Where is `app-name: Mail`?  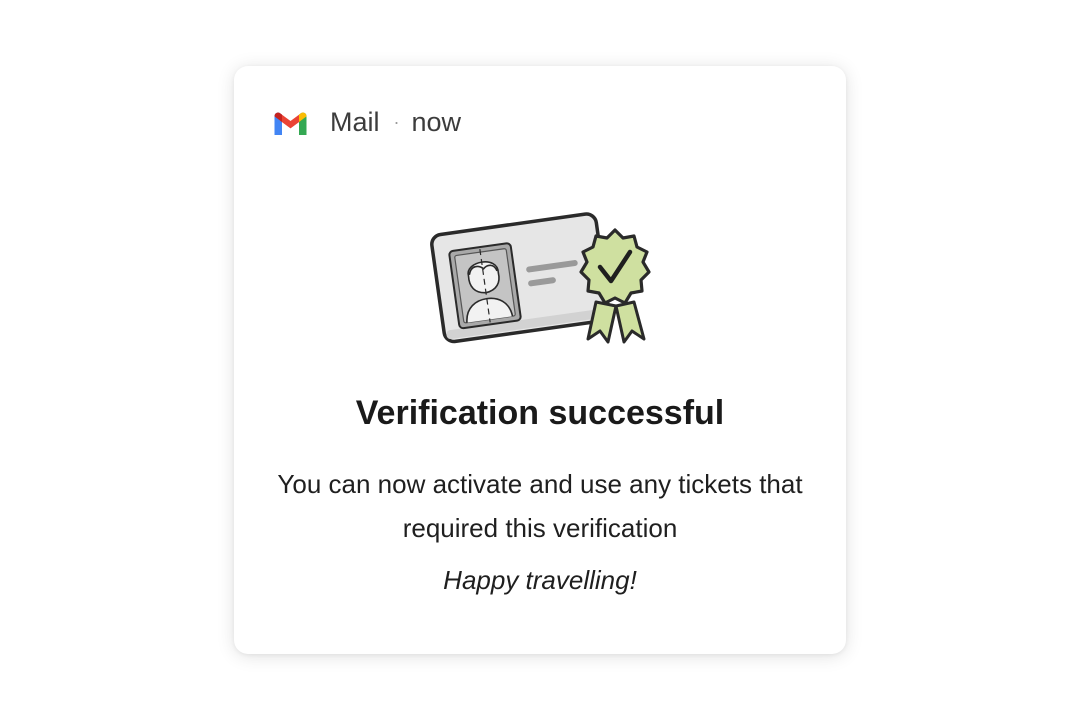 app-name: Mail is located at coordinates (355, 122).